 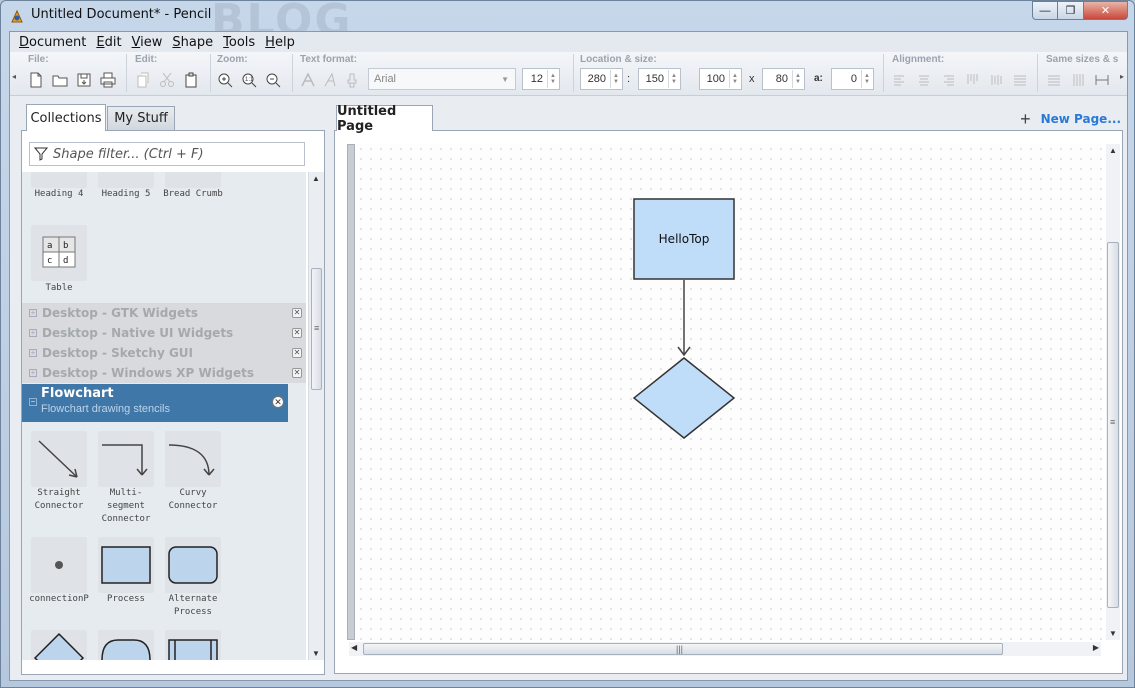 I want to click on collection-sketchy-gui: + Desktop - Sketchy GUI ✕, so click(x=164, y=353).